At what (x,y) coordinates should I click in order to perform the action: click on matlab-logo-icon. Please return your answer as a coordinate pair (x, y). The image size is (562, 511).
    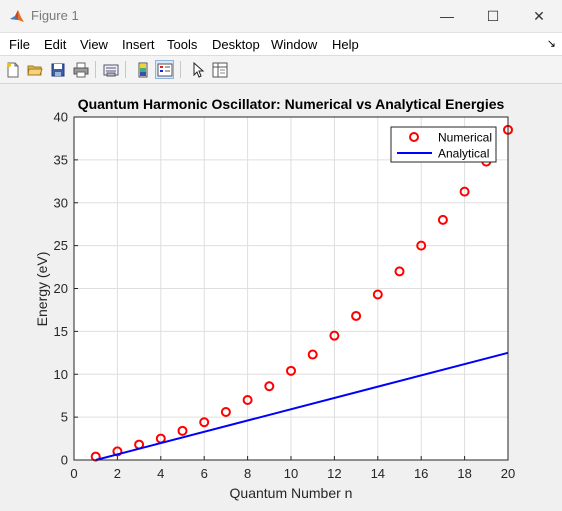
    Looking at the image, I should click on (17, 16).